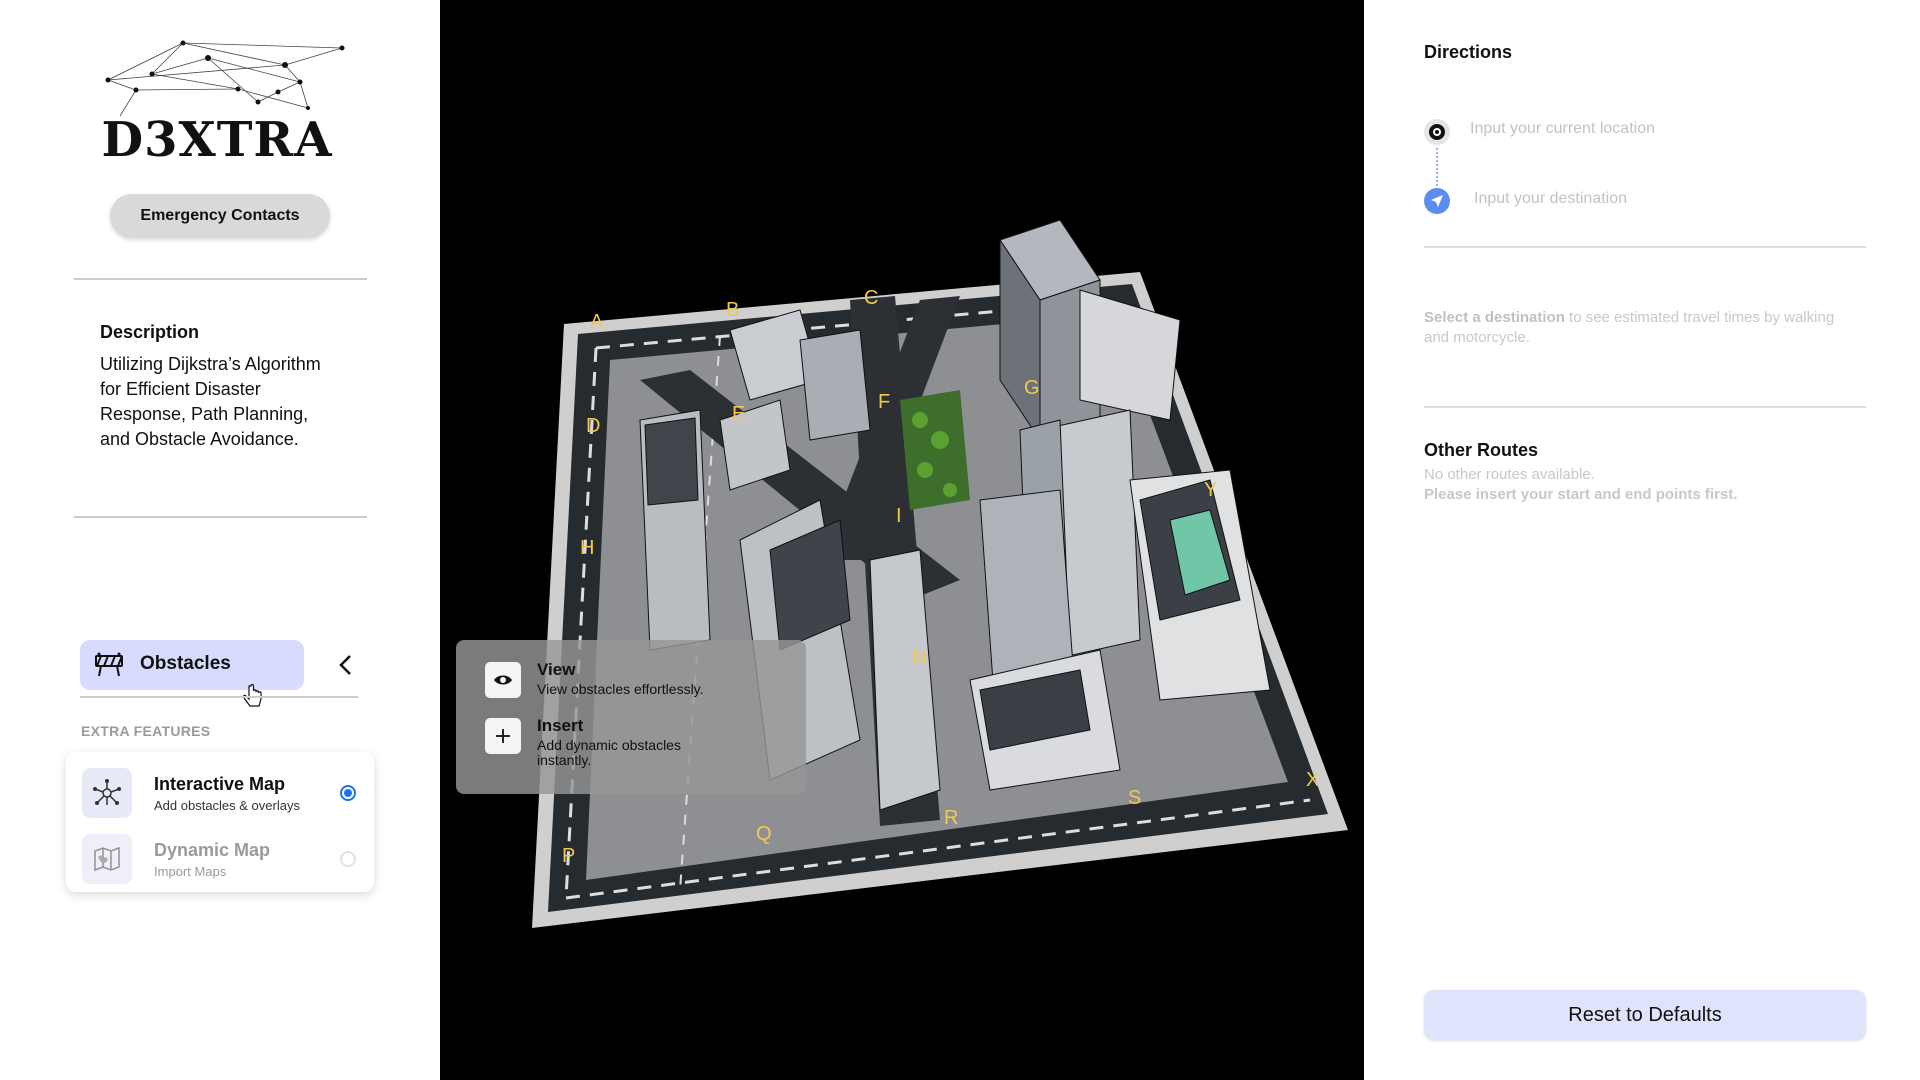 The width and height of the screenshot is (1920, 1080). I want to click on popup-item-insert: Insert Add dynamic obstacles instantly., so click(635, 741).